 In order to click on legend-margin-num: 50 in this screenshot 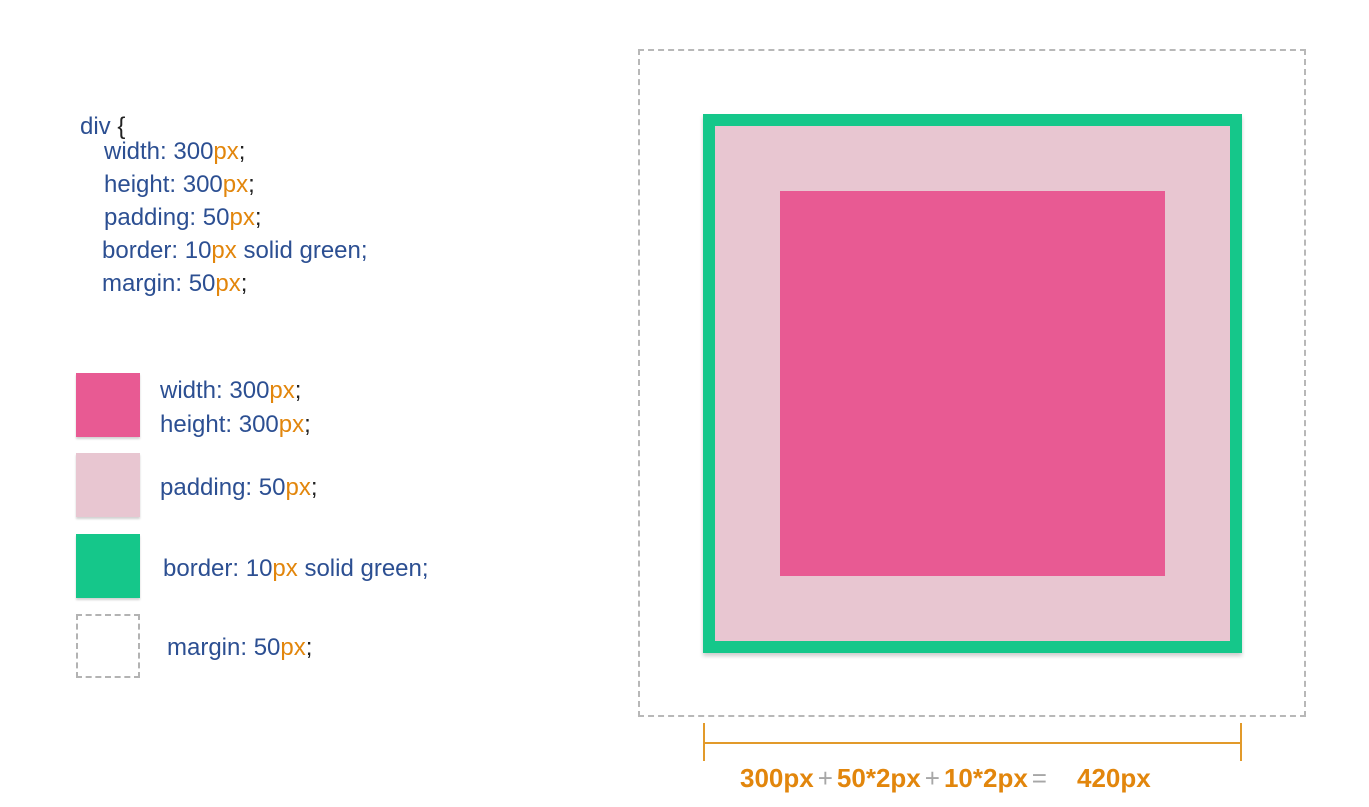, I will do `click(267, 647)`.